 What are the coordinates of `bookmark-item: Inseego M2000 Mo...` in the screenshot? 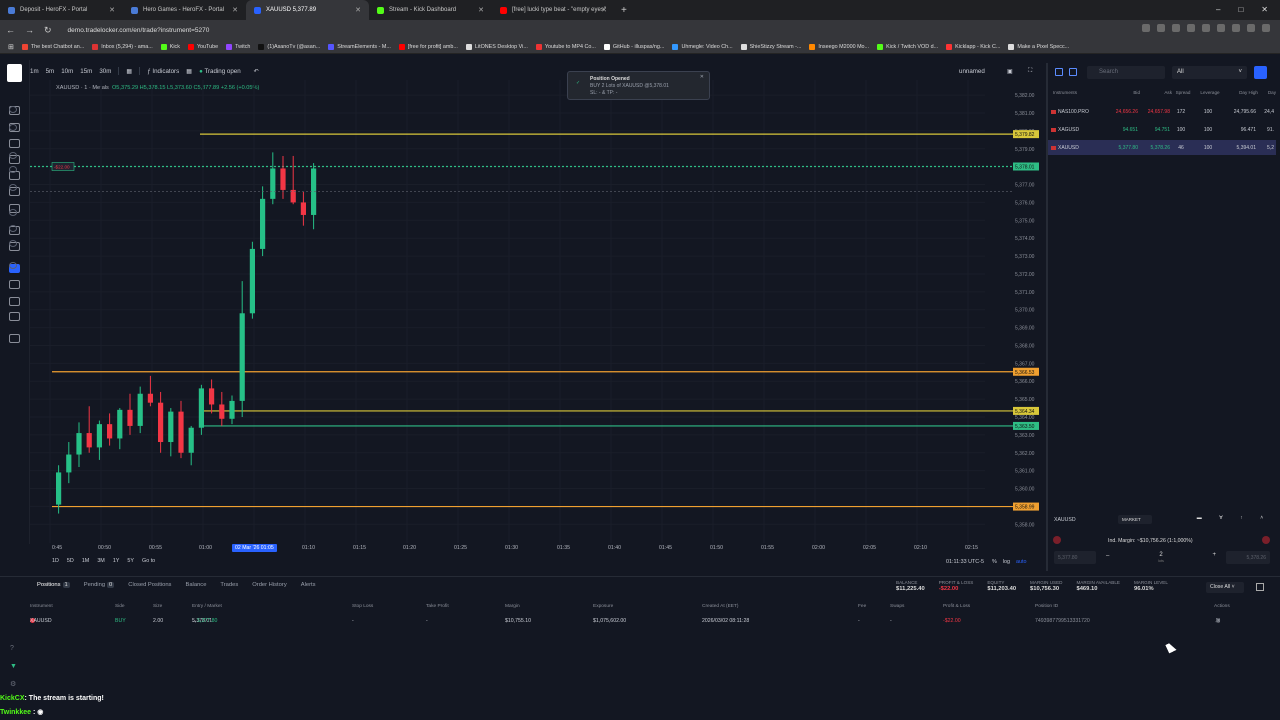 It's located at (839, 46).